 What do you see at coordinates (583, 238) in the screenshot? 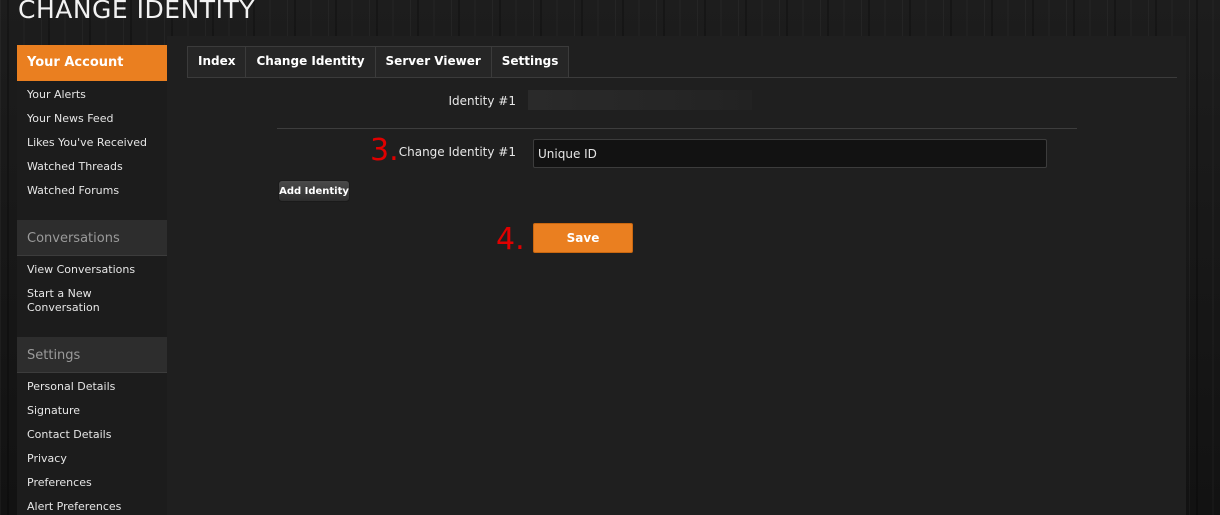
I see `save-button: Save` at bounding box center [583, 238].